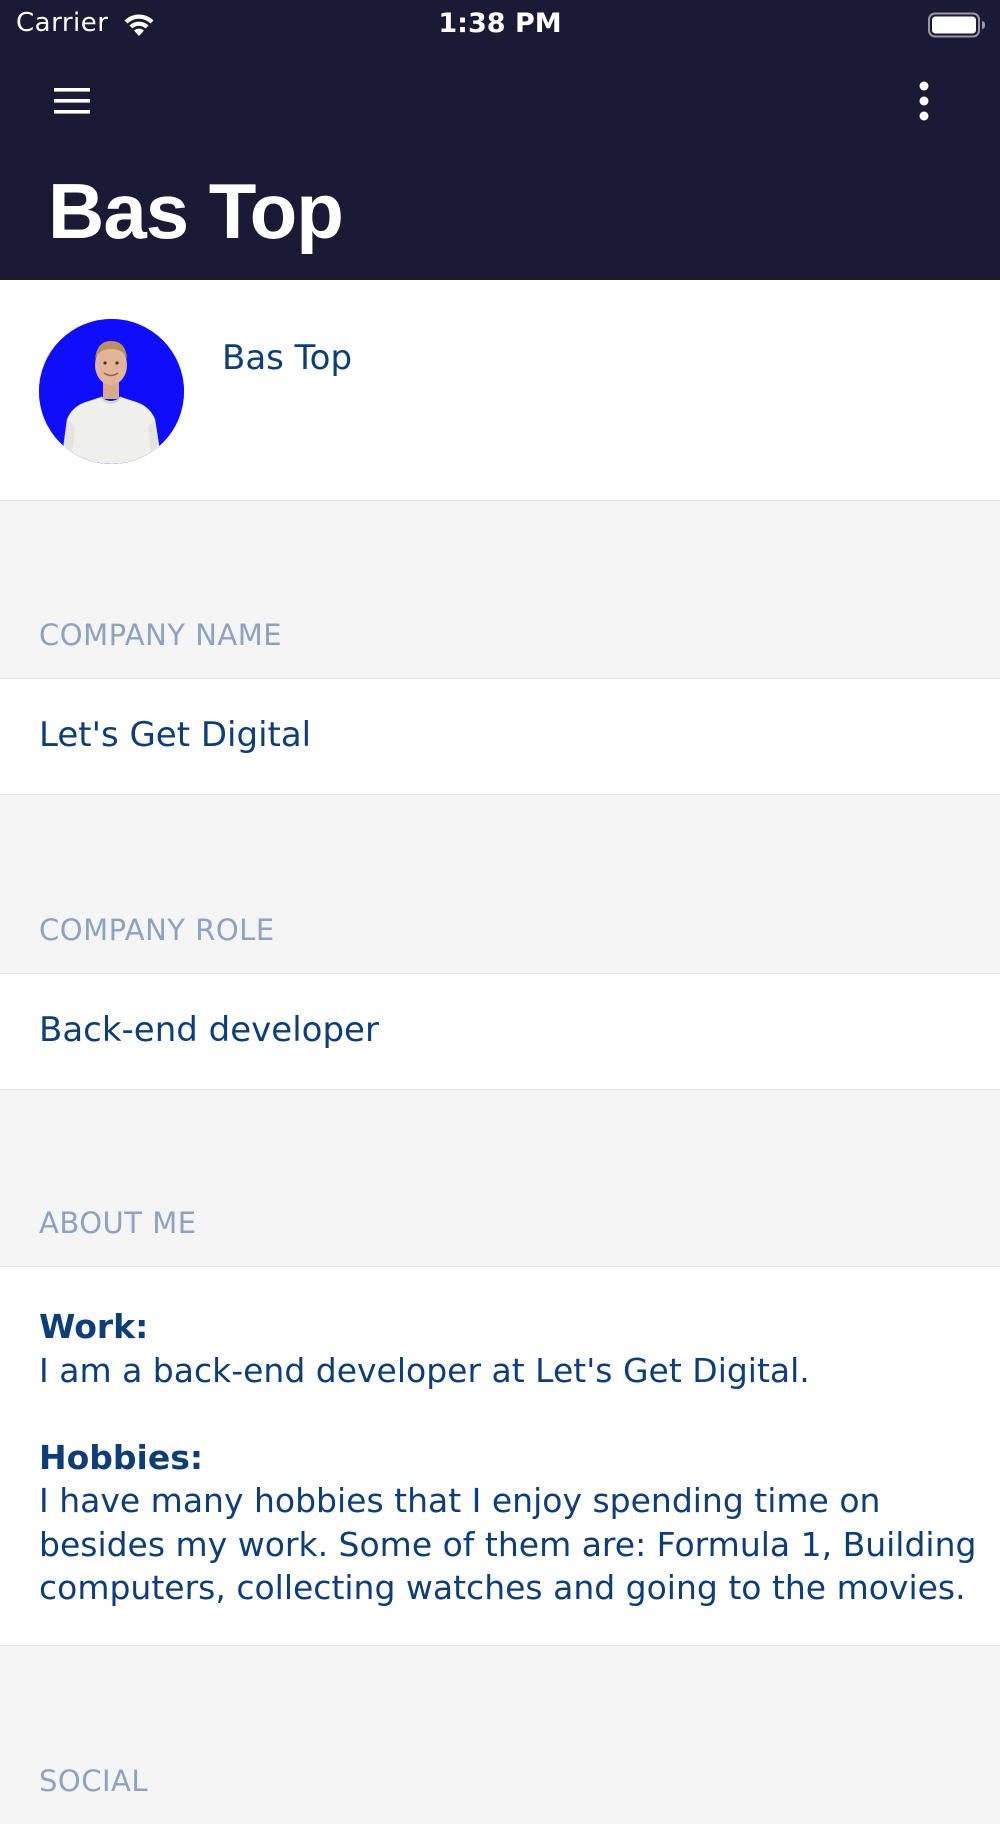 This screenshot has height=1824, width=1000. I want to click on avatar, so click(111, 391).